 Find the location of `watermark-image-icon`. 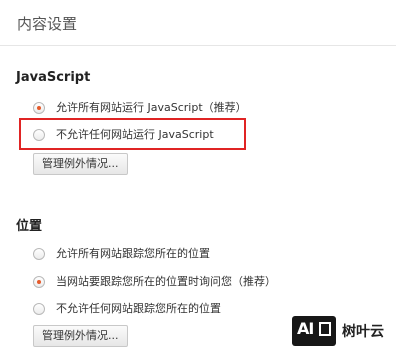

watermark-image-icon is located at coordinates (325, 329).